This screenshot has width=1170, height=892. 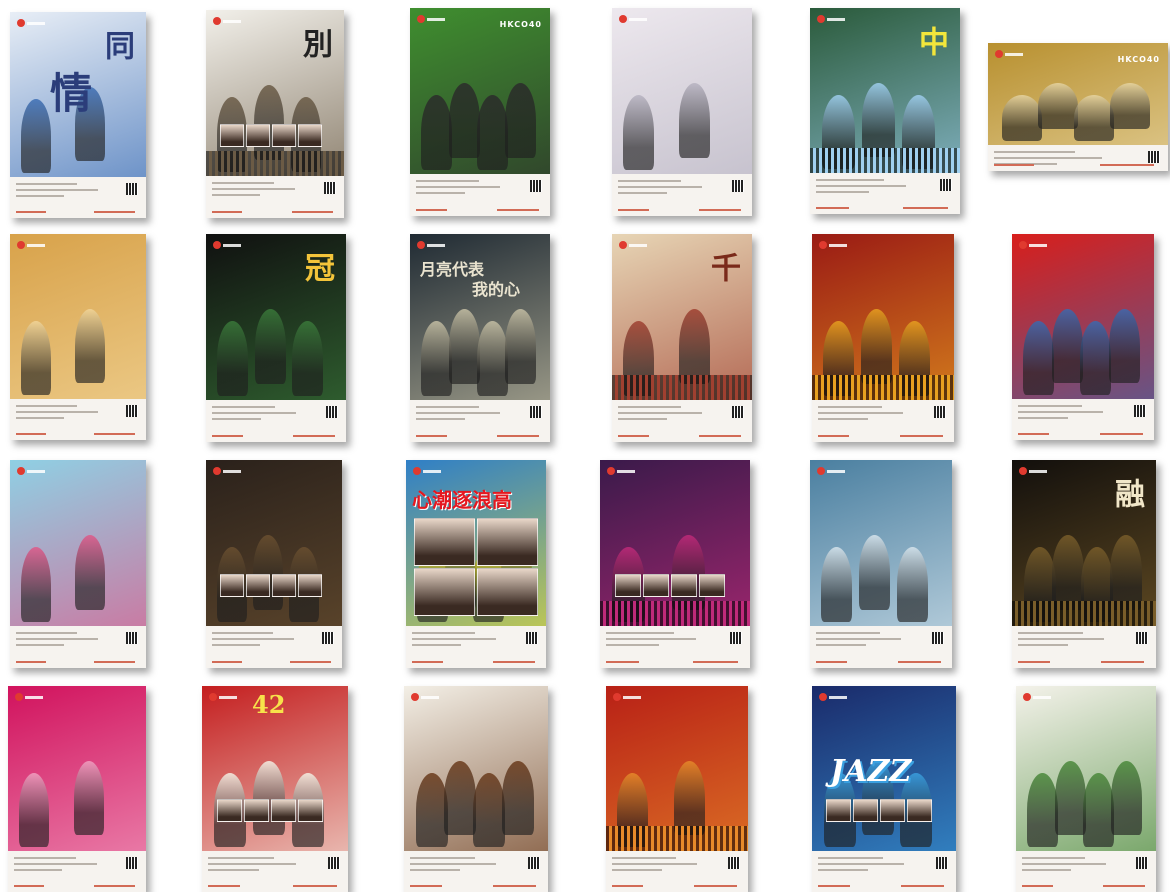 I want to click on poster: 同情, so click(x=78, y=115).